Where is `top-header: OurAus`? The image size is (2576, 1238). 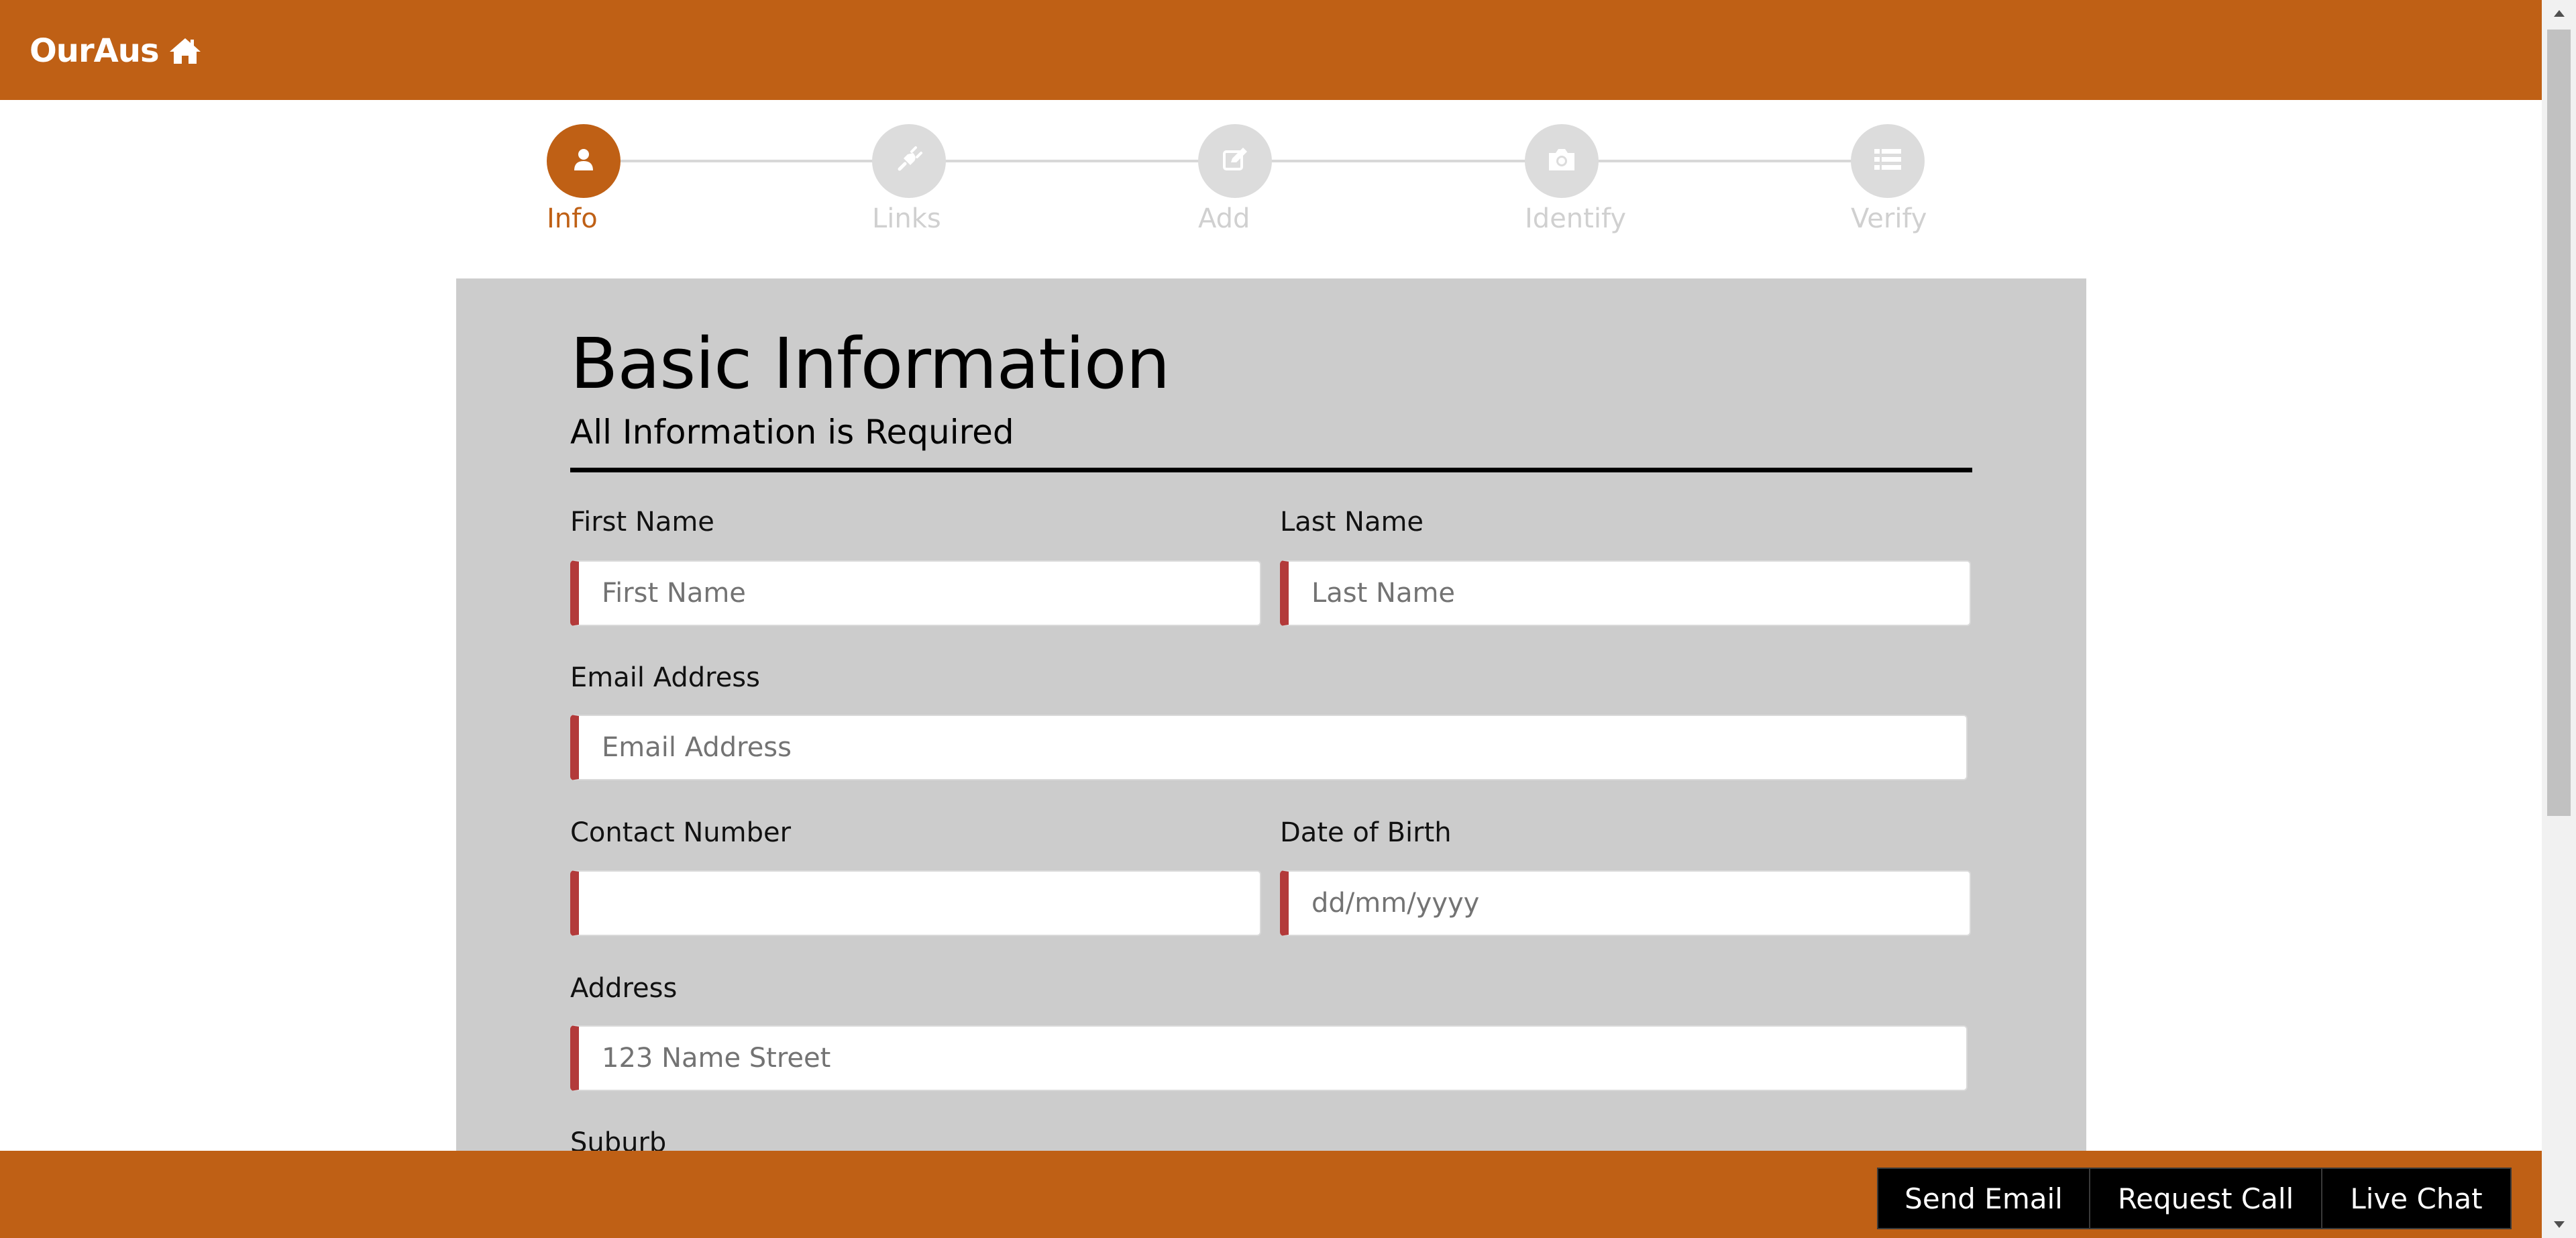 top-header: OurAus is located at coordinates (1271, 50).